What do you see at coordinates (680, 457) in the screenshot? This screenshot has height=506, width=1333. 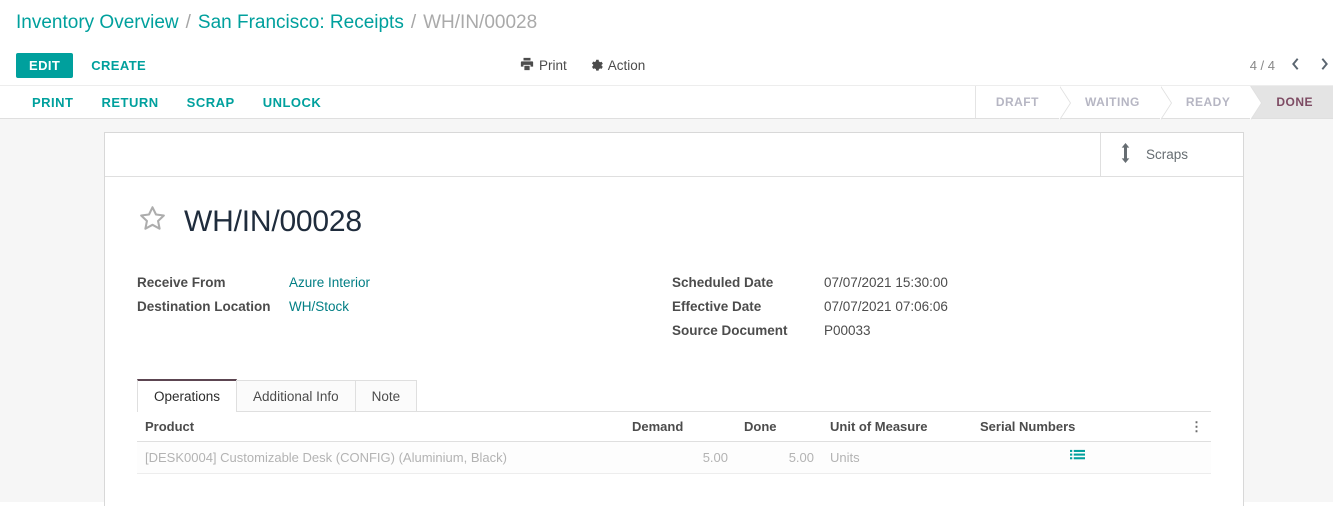 I see `cell-demand: 5.00` at bounding box center [680, 457].